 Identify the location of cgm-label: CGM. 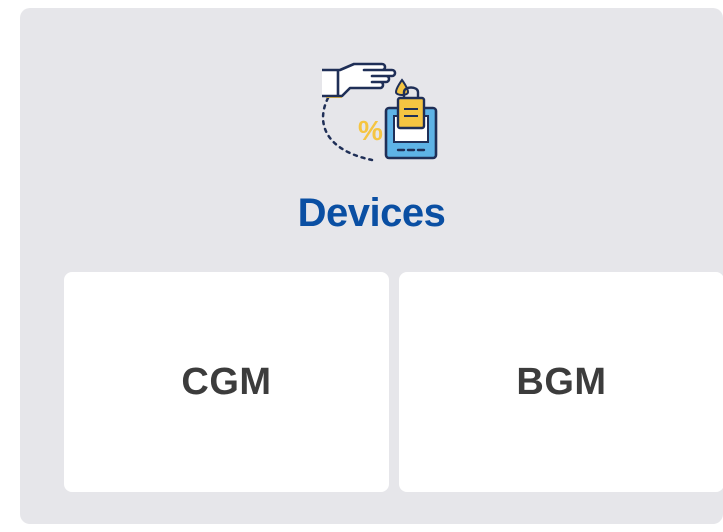
(226, 381).